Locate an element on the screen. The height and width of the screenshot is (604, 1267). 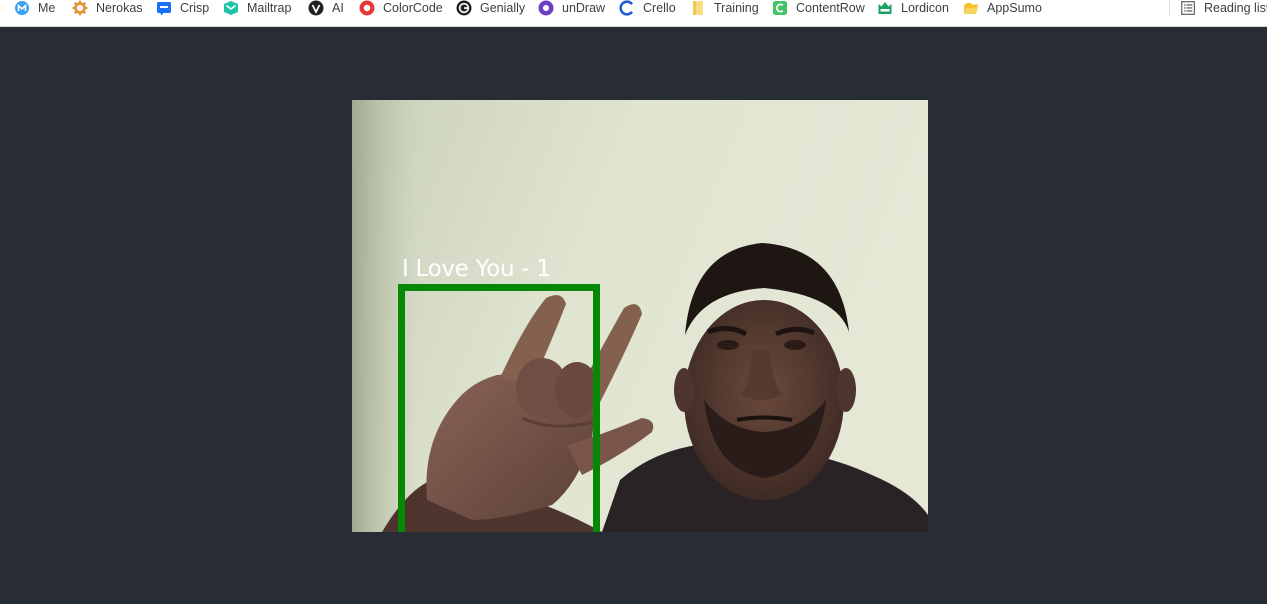
reading-list-icon is located at coordinates (1188, 8).